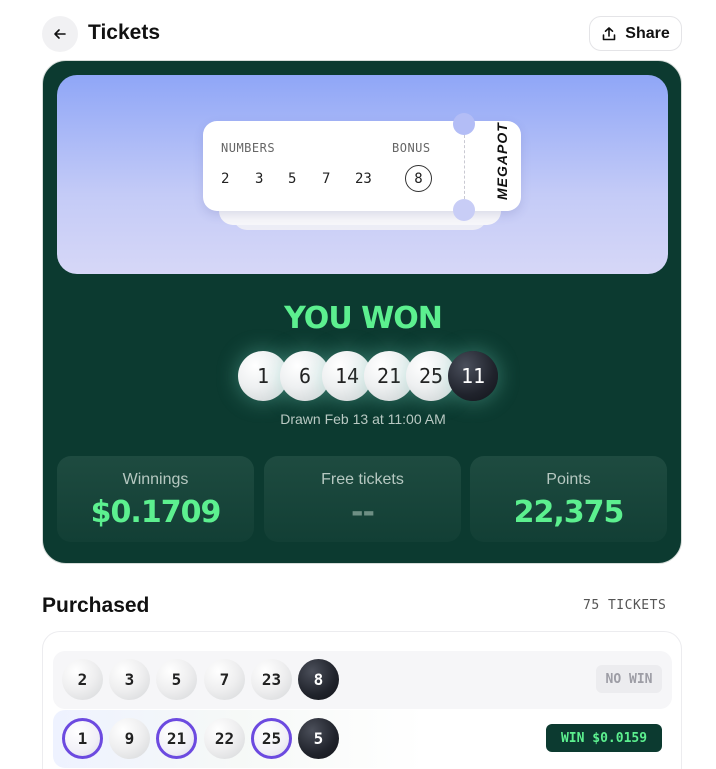 The width and height of the screenshot is (716, 769). What do you see at coordinates (362, 167) in the screenshot?
I see `hero-ticket: NUMBERS BONUS 2 3 5 7 23 8 MEGAPOT` at bounding box center [362, 167].